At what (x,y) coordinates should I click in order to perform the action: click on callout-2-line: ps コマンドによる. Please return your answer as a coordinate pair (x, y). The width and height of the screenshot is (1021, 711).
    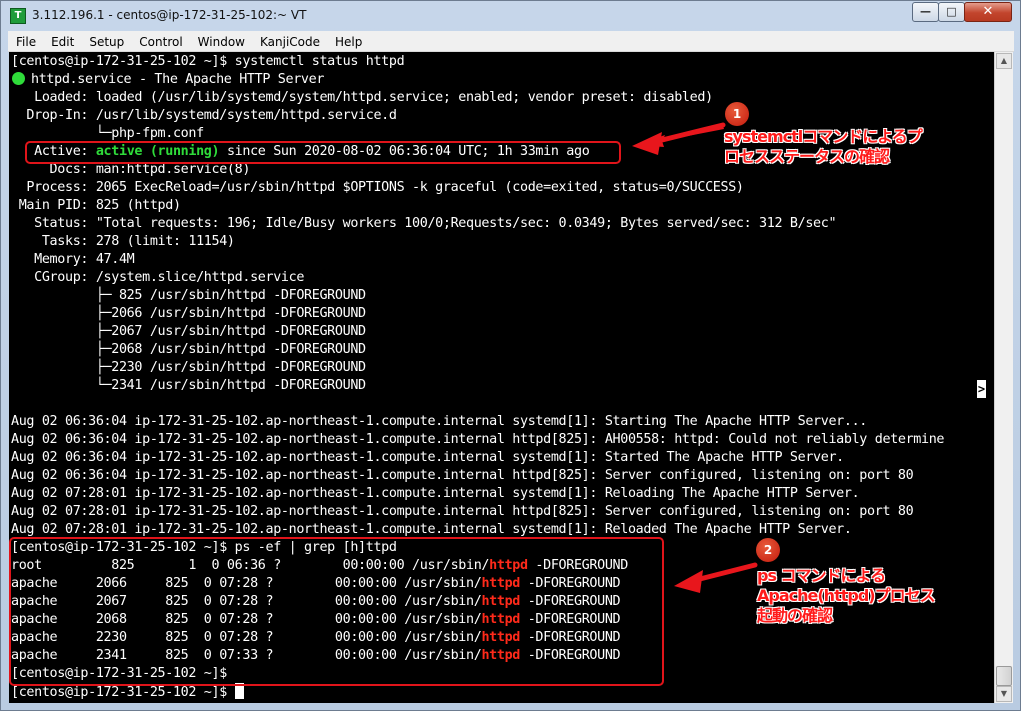
    Looking at the image, I should click on (821, 575).